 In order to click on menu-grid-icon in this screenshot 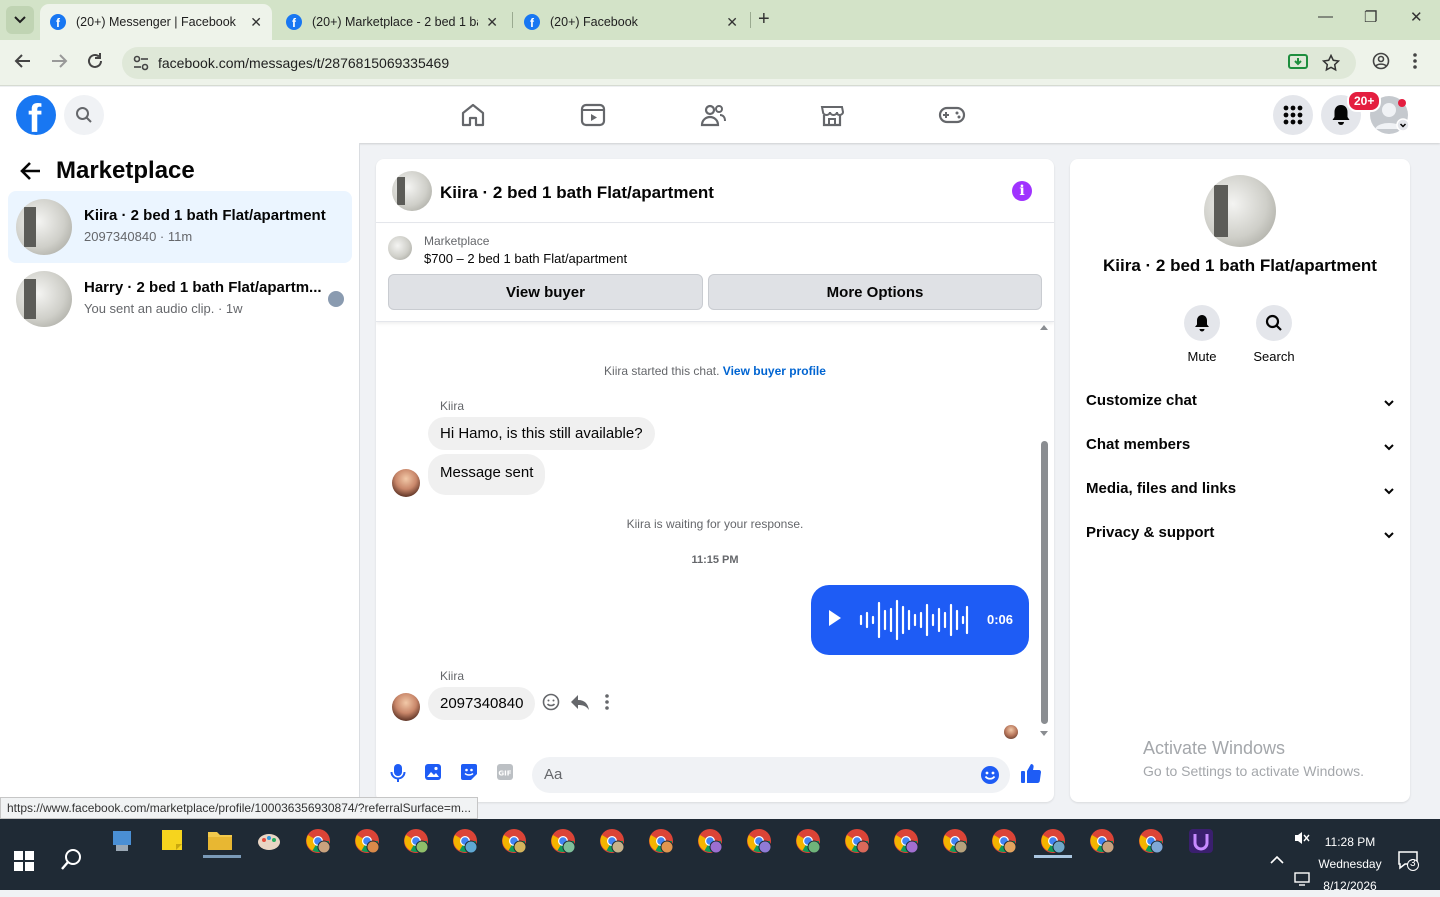, I will do `click(1293, 115)`.